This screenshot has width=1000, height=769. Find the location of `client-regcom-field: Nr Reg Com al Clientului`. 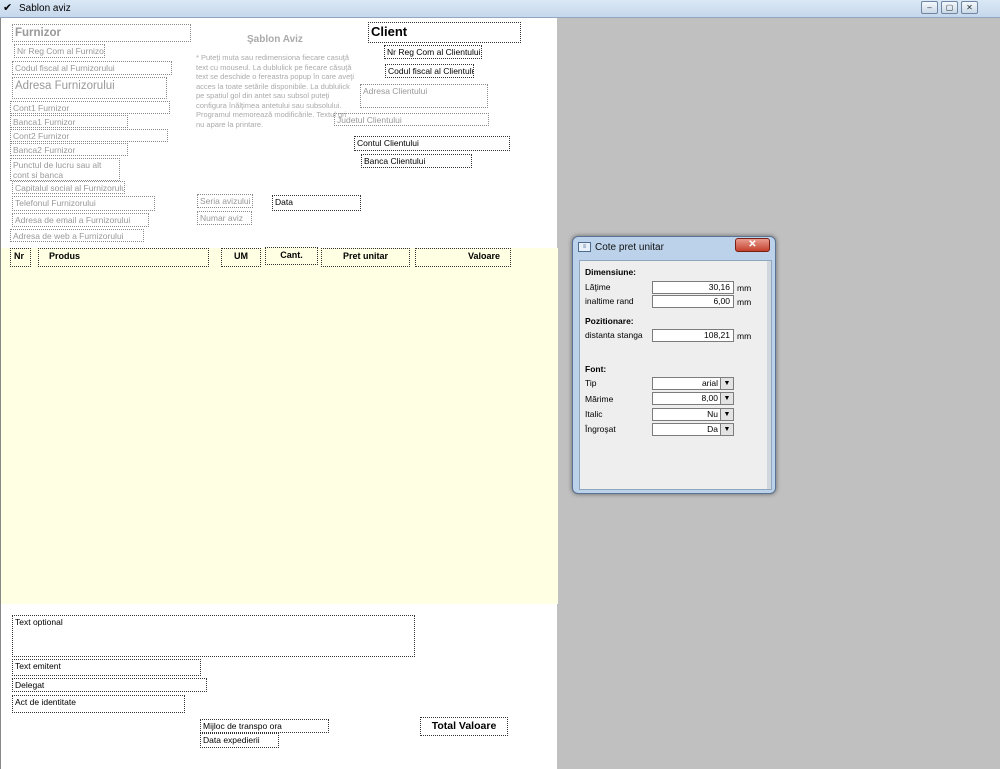

client-regcom-field: Nr Reg Com al Clientului is located at coordinates (433, 52).